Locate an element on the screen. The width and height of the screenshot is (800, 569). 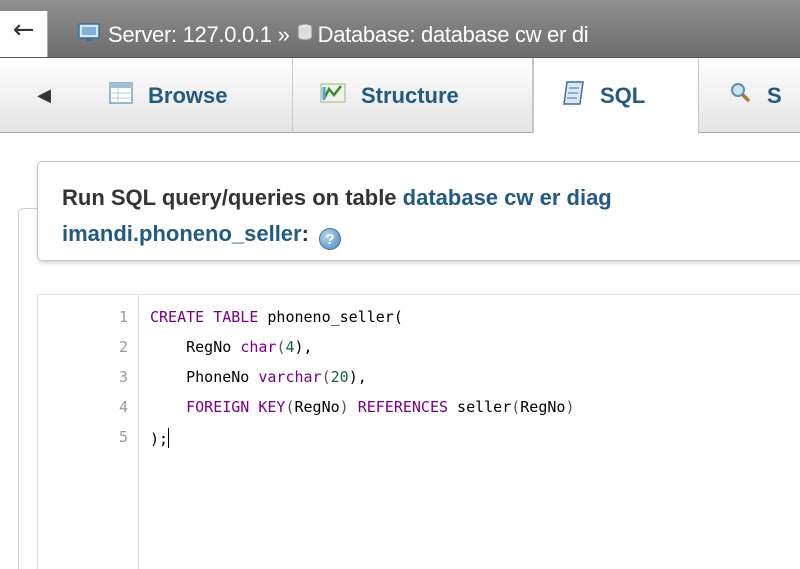
code-line-5: ); is located at coordinates (160, 438).